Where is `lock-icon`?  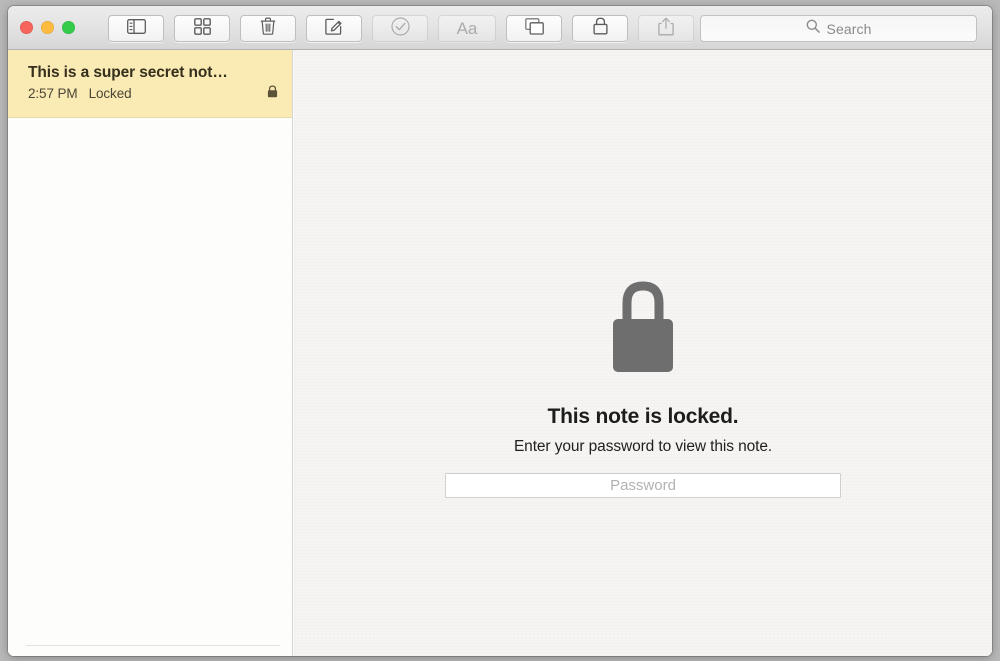 lock-icon is located at coordinates (600, 28).